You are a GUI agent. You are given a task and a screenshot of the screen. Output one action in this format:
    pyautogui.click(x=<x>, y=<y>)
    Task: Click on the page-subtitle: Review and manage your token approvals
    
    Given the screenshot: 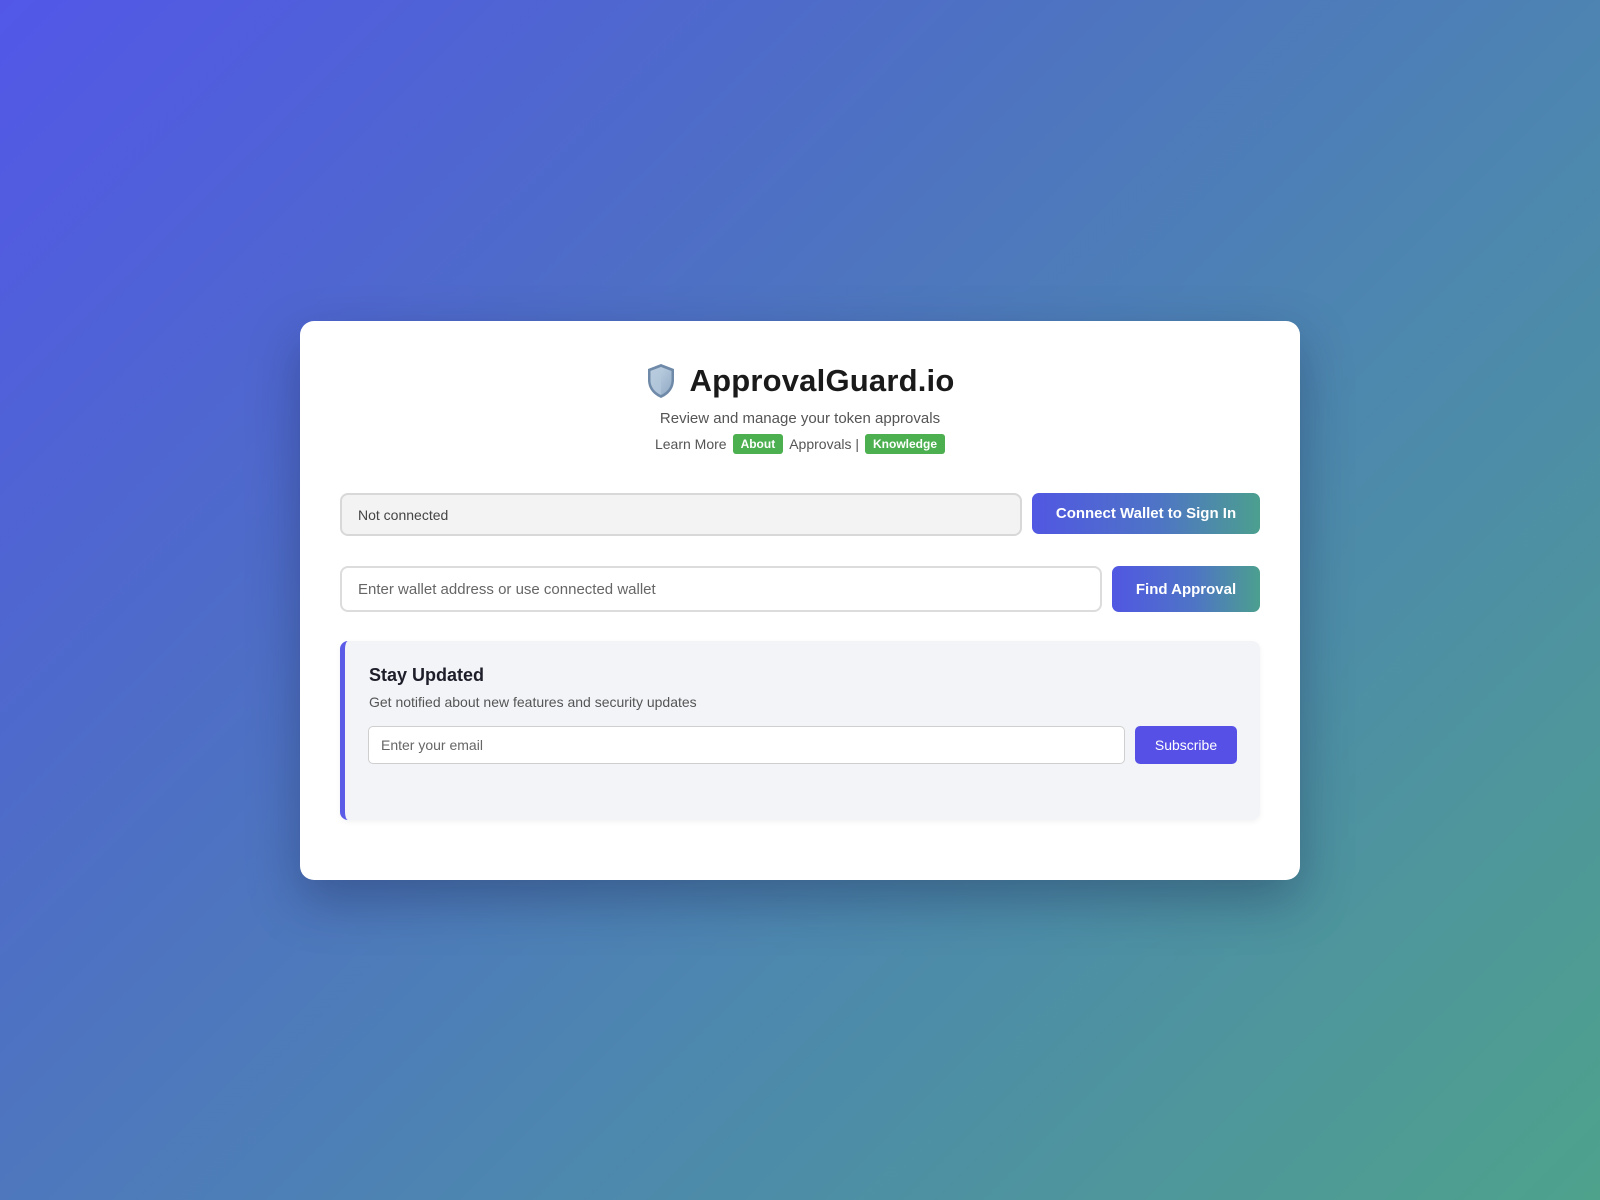 What is the action you would take?
    pyautogui.click(x=800, y=418)
    